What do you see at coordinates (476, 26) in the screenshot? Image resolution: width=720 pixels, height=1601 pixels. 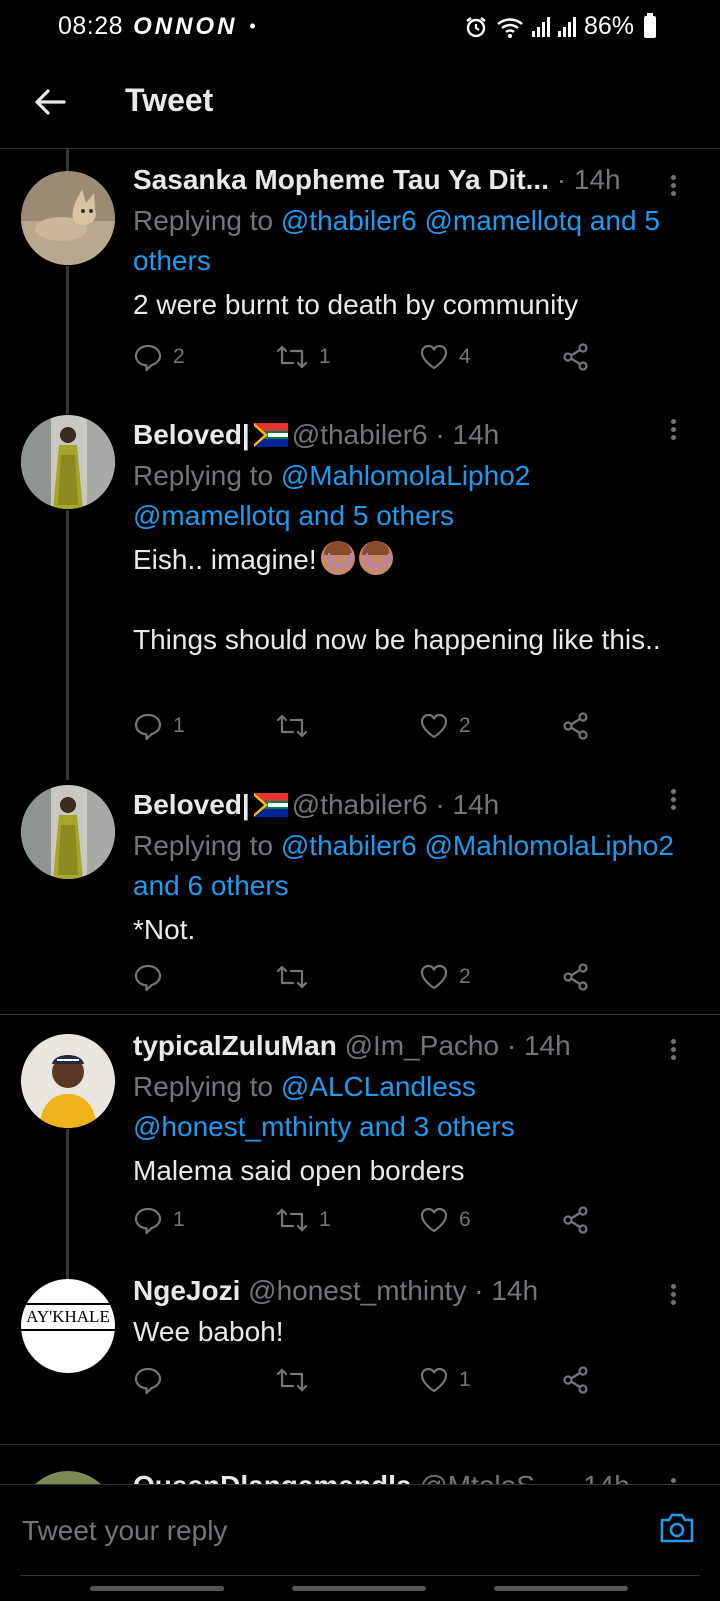 I see `alarm-icon` at bounding box center [476, 26].